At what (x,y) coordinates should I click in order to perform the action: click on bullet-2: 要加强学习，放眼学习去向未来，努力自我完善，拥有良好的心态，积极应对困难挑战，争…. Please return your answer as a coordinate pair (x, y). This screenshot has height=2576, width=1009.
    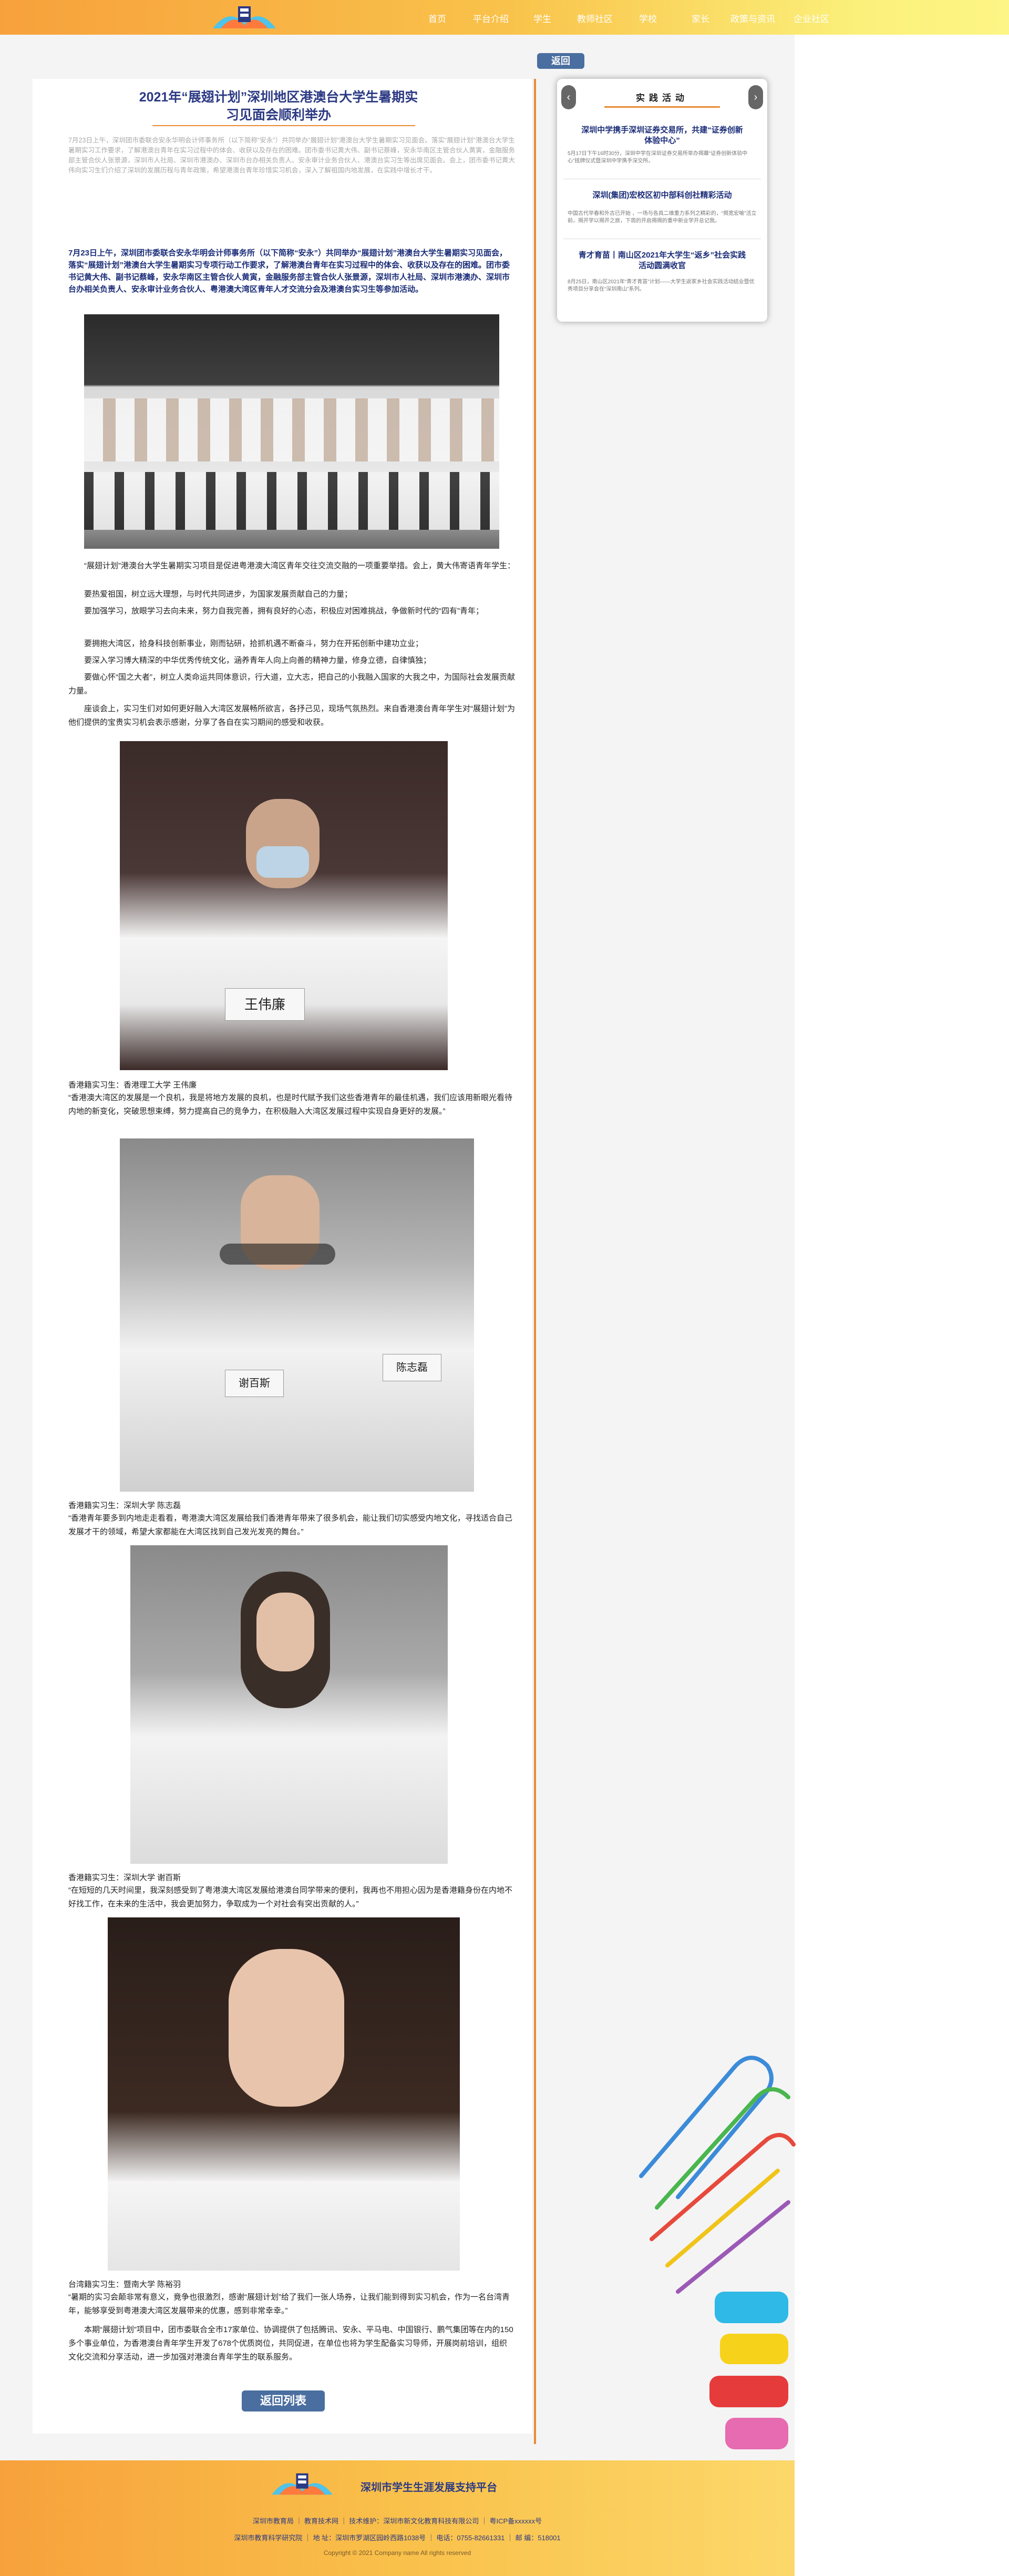
    Looking at the image, I should click on (283, 611).